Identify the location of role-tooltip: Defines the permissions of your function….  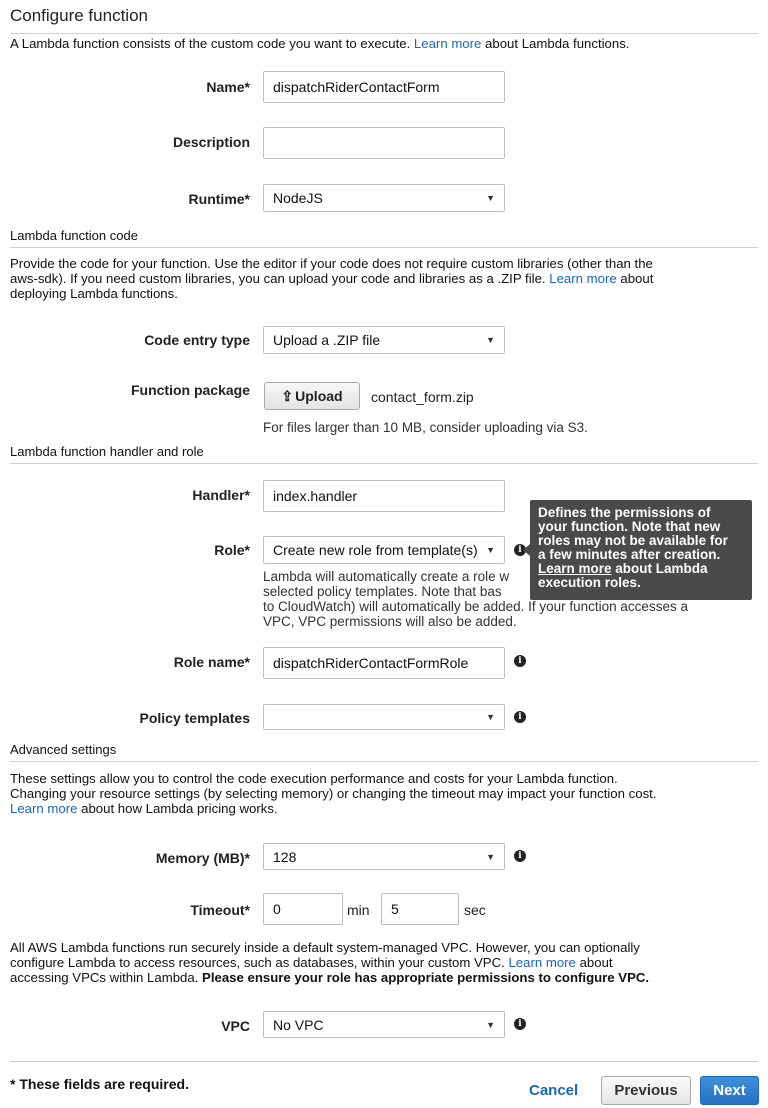
(641, 550).